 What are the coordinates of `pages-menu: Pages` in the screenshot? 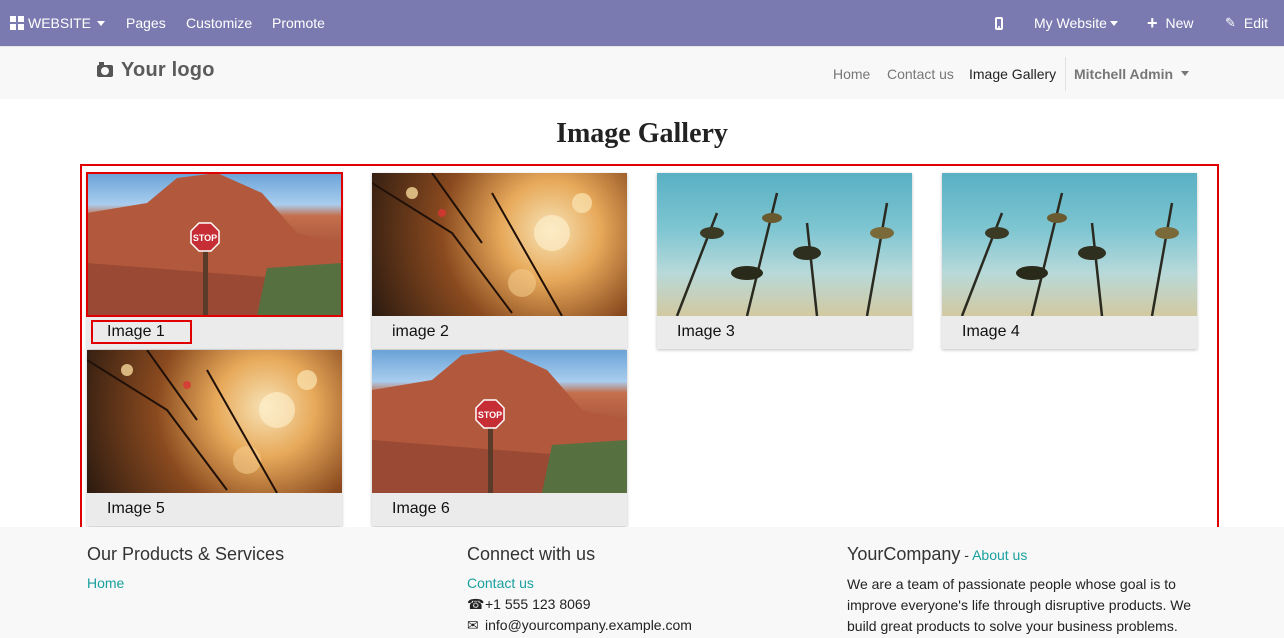 It's located at (146, 23).